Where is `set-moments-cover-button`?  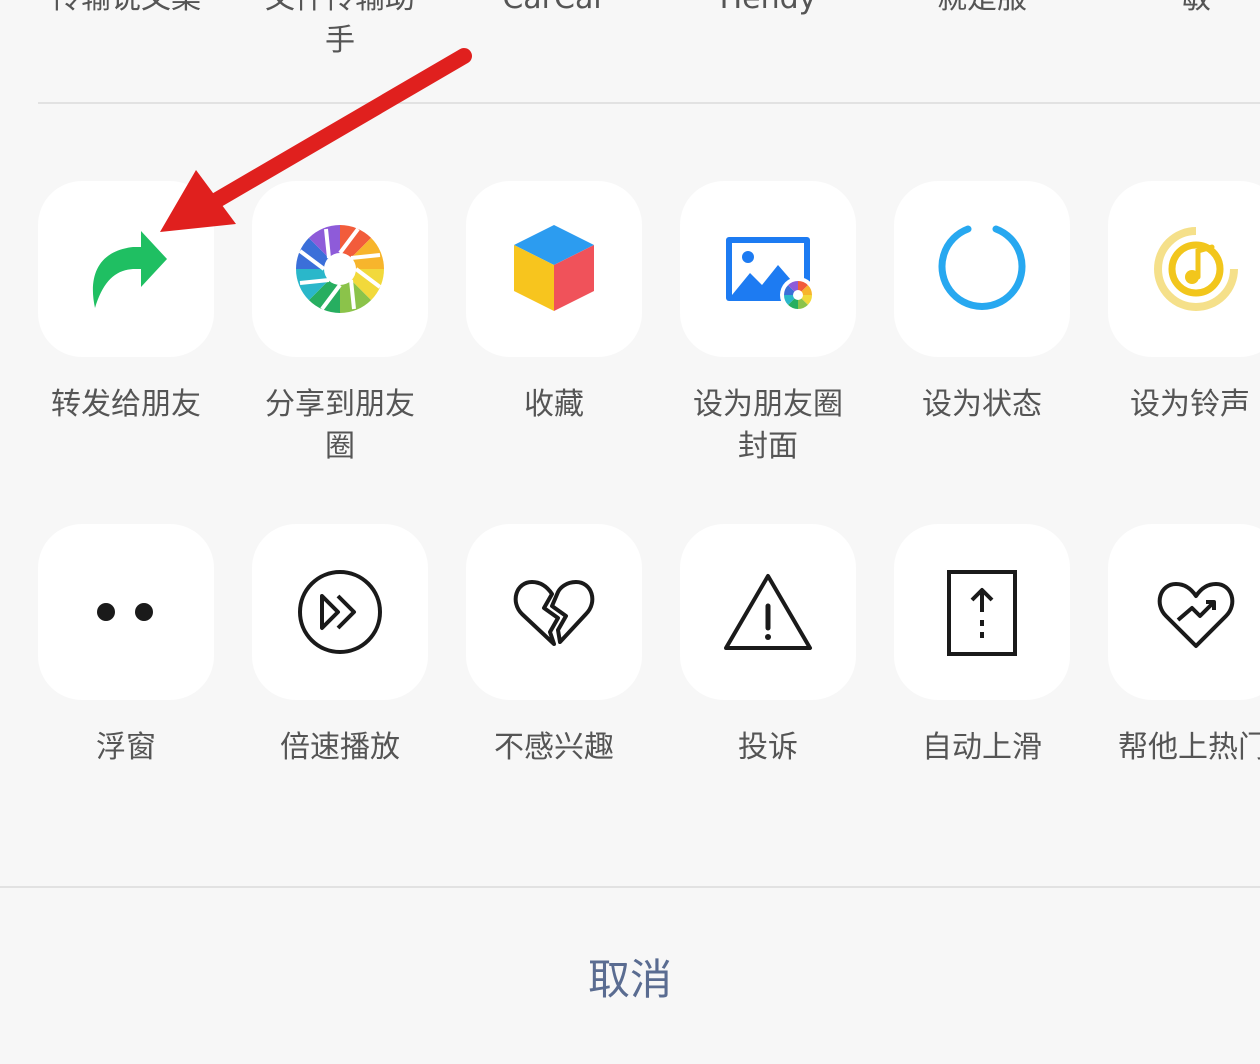
set-moments-cover-button is located at coordinates (768, 269).